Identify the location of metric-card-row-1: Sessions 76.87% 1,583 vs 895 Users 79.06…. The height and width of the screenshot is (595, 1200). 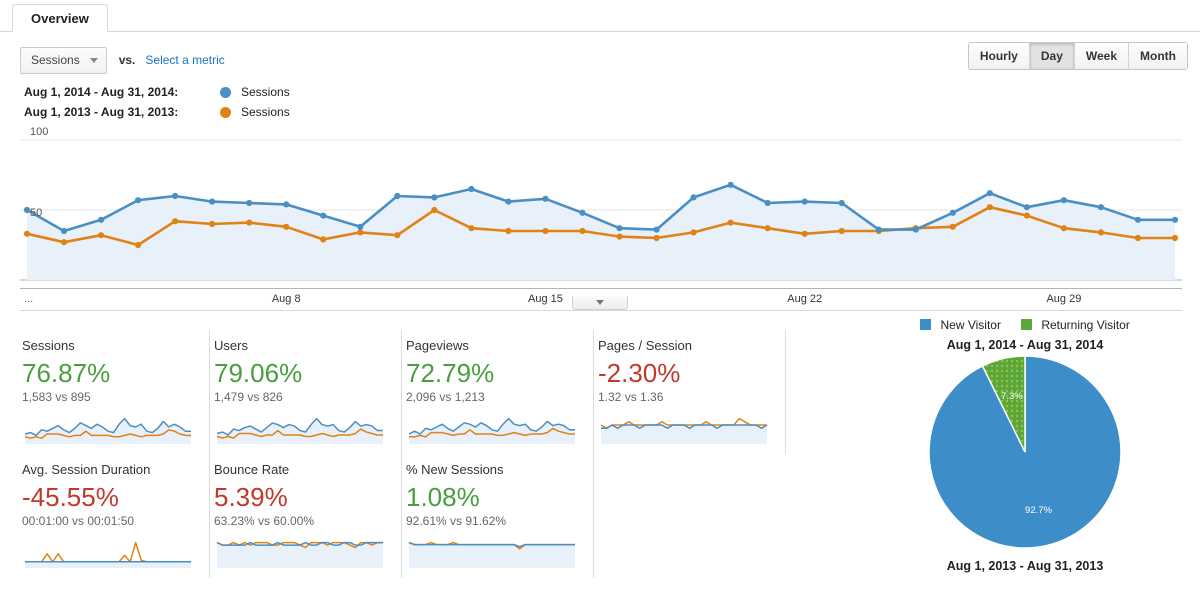
(413, 392).